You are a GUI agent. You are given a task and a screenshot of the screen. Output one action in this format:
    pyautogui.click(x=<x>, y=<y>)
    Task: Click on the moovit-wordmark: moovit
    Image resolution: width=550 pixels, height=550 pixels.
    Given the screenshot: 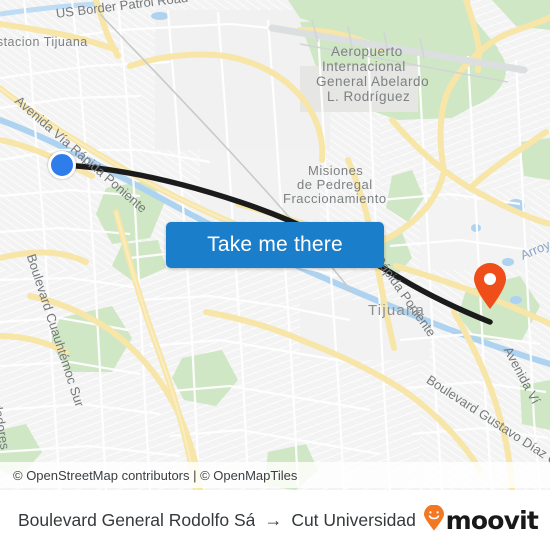 What is the action you would take?
    pyautogui.click(x=492, y=520)
    